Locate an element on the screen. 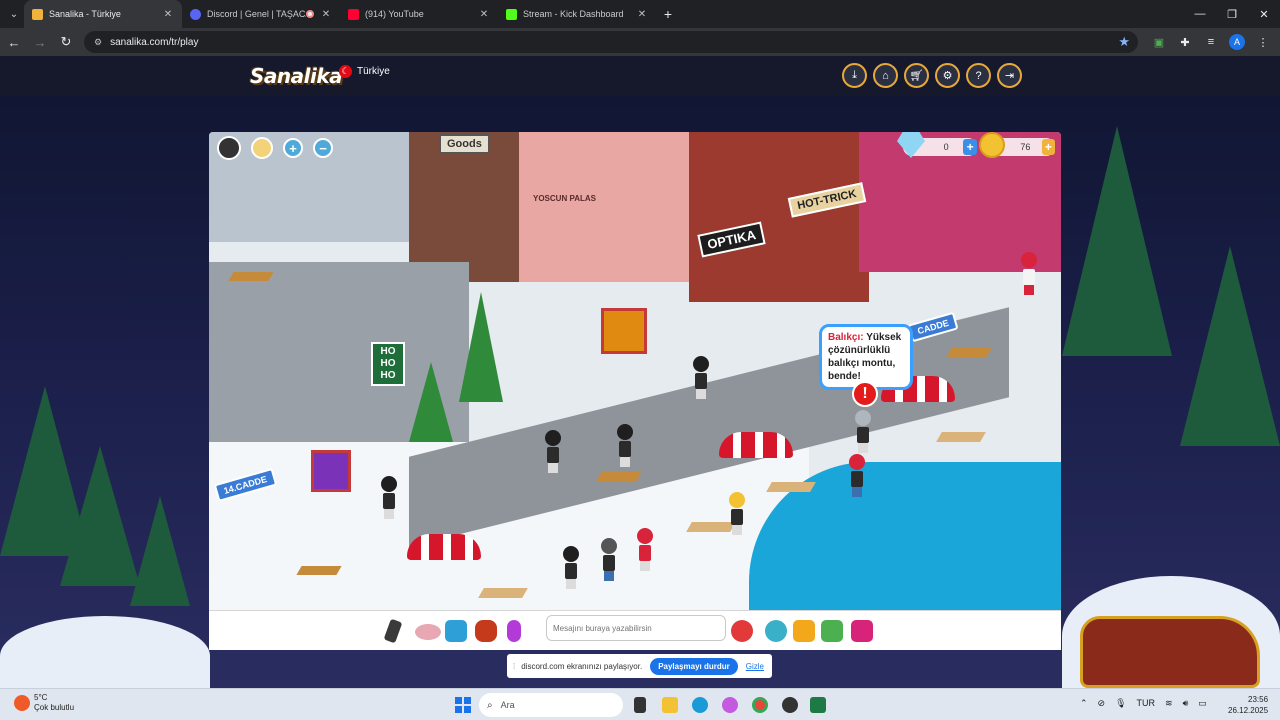  file-explorer-icon is located at coordinates (670, 705).